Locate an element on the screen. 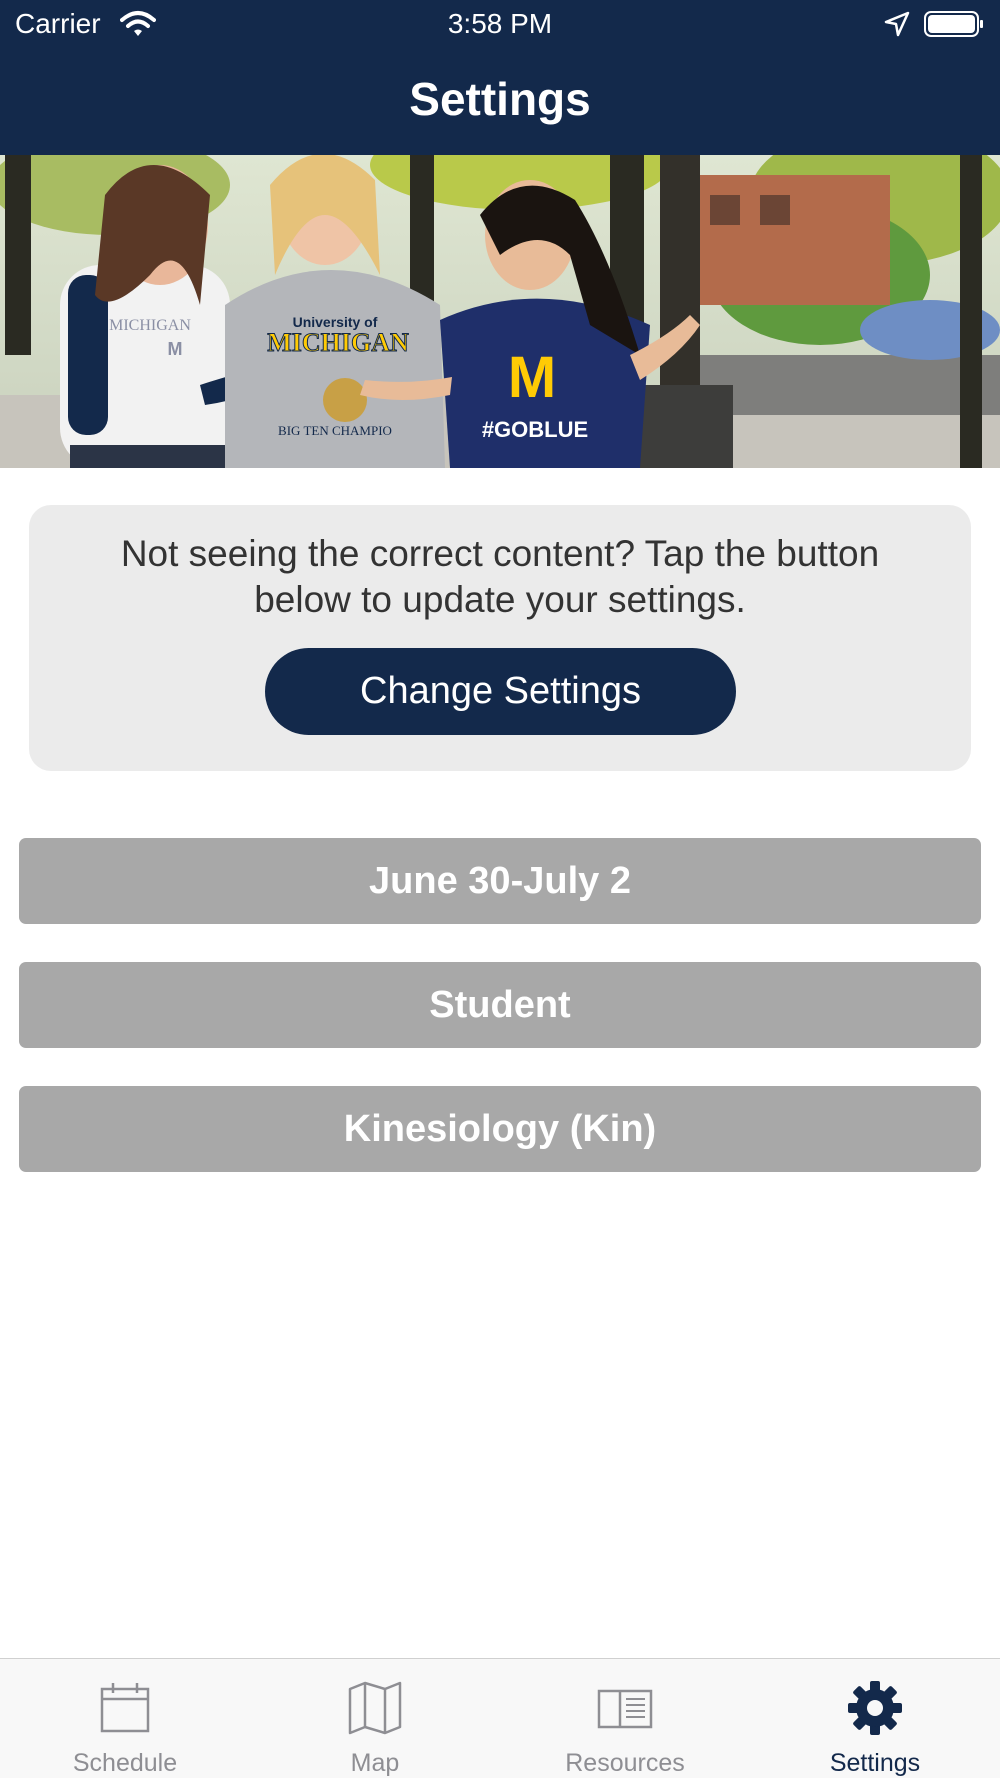 Image resolution: width=1000 pixels, height=1778 pixels. status-time: 3:58 PM is located at coordinates (500, 23).